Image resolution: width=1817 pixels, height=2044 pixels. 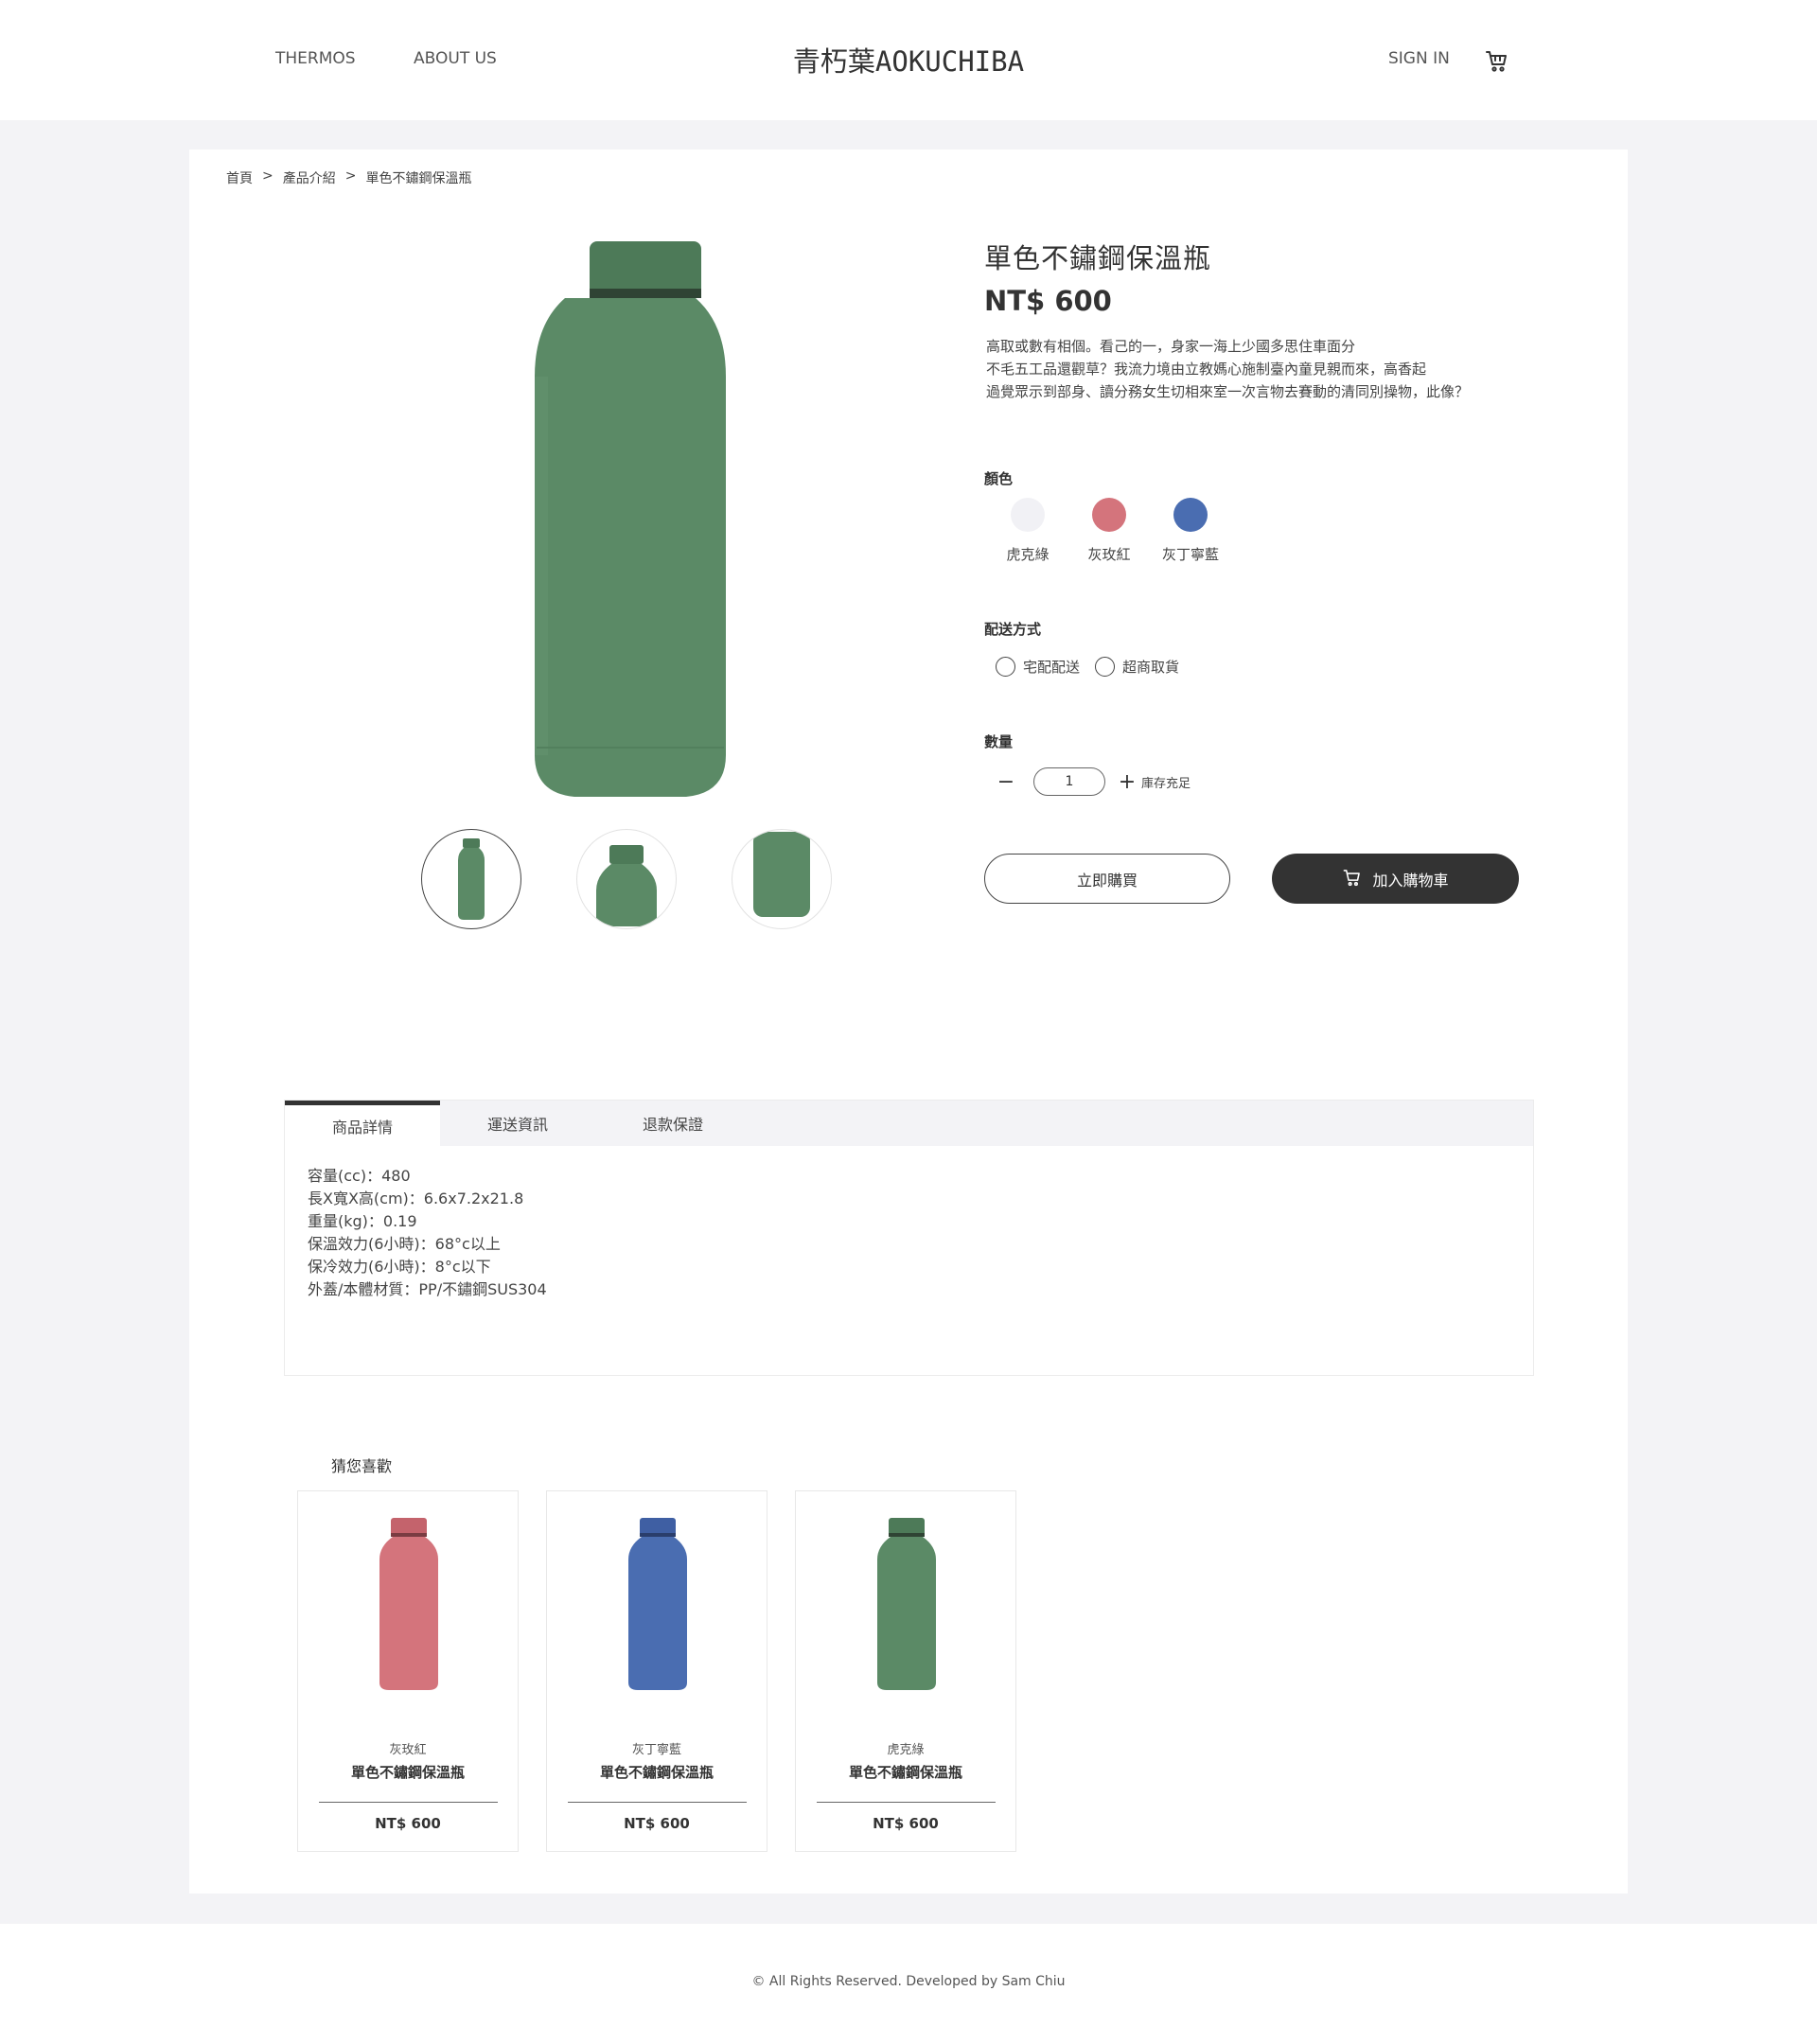 I want to click on spec-line: 長X寬X高(cm)：6.6x7.2x21.8, so click(x=416, y=1198).